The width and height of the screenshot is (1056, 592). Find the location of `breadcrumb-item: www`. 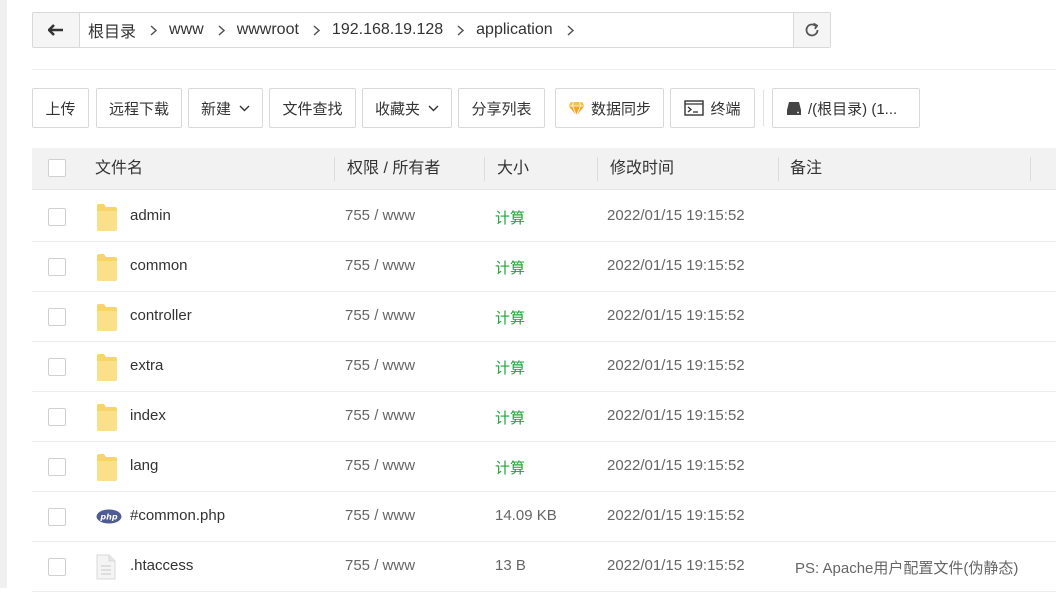

breadcrumb-item: www is located at coordinates (186, 30).